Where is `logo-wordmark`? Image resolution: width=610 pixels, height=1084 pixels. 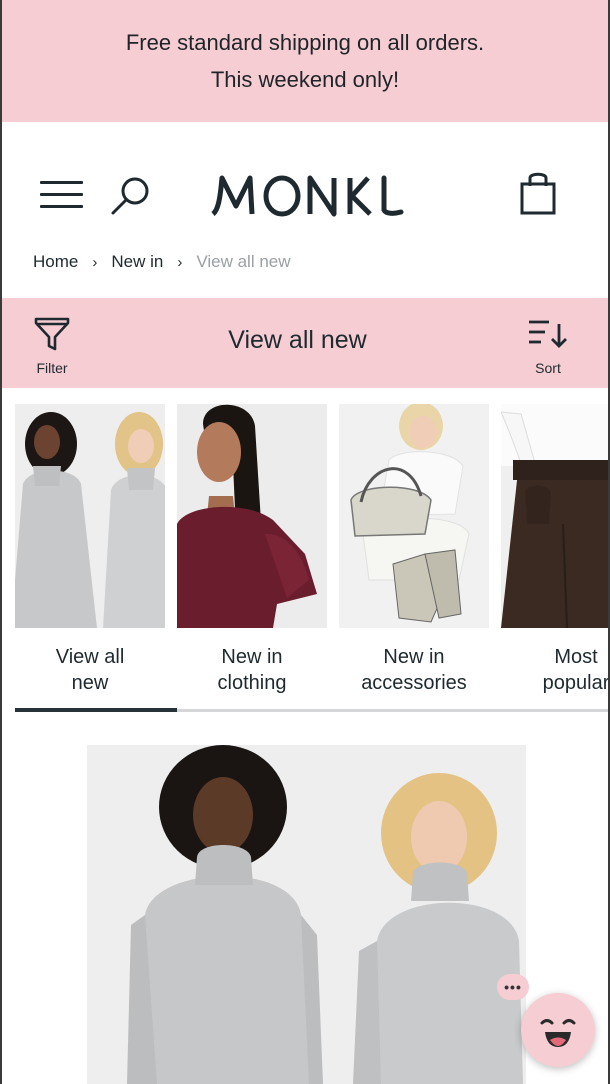
logo-wordmark is located at coordinates (307, 196).